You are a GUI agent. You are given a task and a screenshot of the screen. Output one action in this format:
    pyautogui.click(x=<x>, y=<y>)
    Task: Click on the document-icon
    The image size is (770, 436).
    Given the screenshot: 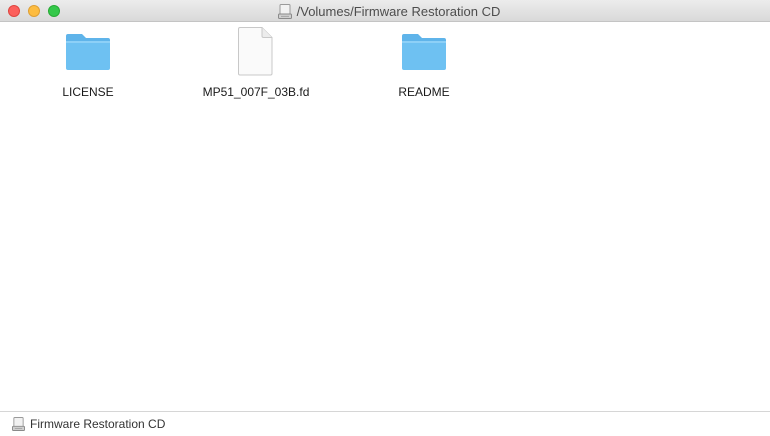 What is the action you would take?
    pyautogui.click(x=255, y=51)
    